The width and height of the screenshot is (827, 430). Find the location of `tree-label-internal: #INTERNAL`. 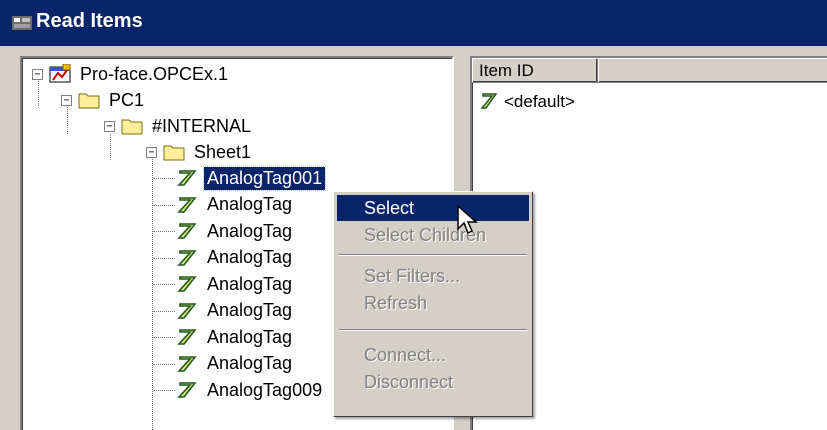

tree-label-internal: #INTERNAL is located at coordinates (202, 125).